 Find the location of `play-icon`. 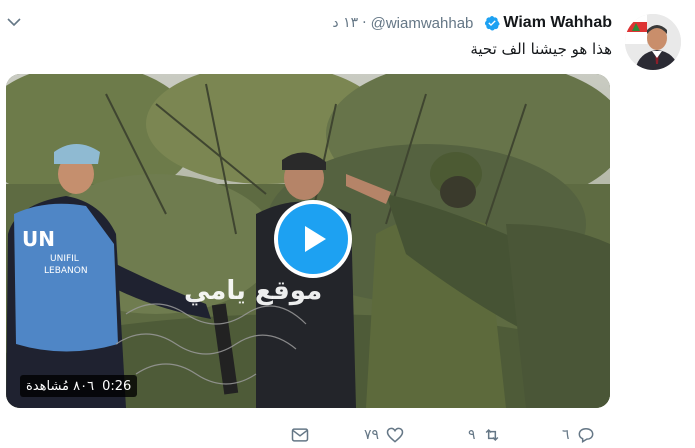

play-icon is located at coordinates (315, 239).